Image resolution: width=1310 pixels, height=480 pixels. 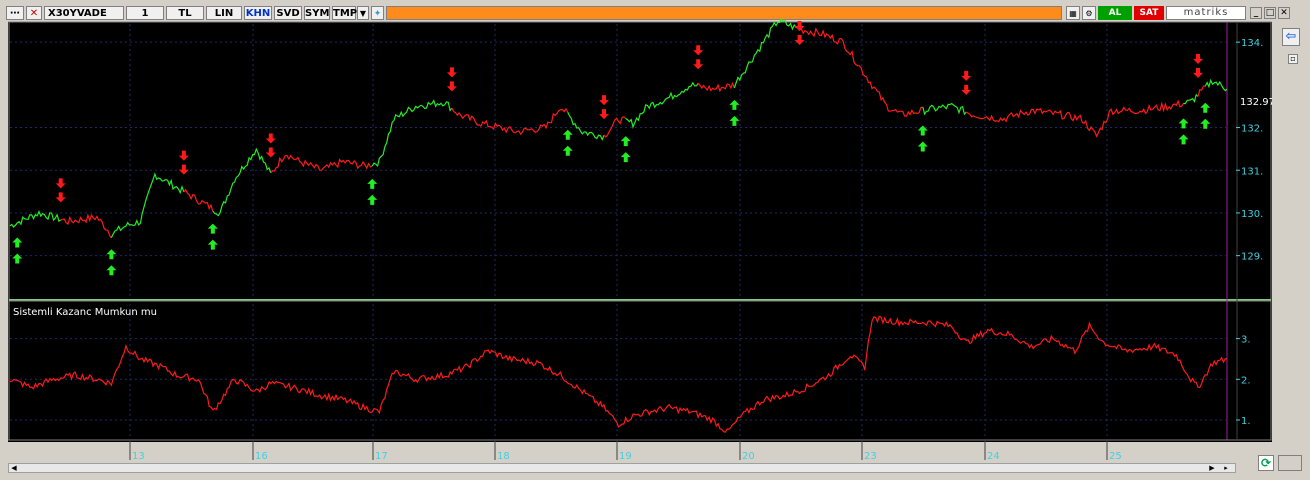 I want to click on time-tick-label: 20, so click(x=748, y=456).